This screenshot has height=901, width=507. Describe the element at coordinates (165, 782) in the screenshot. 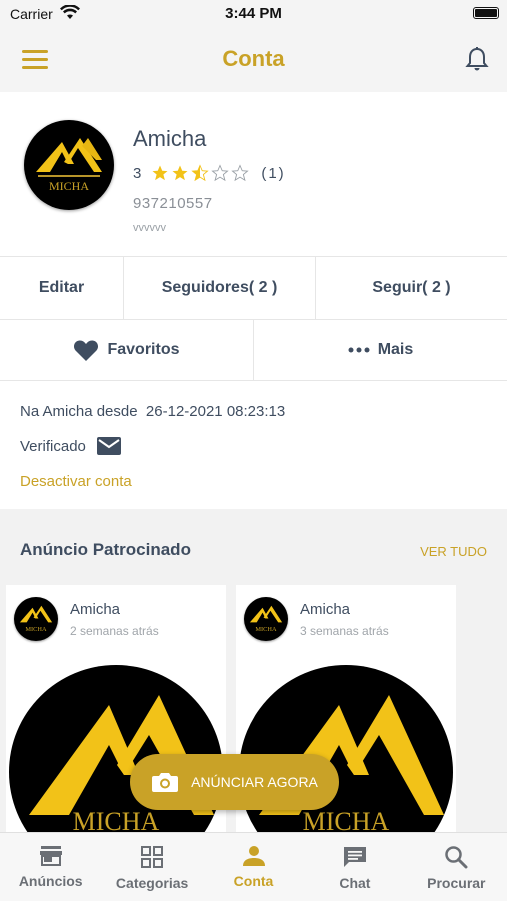

I see `camera-icon` at that location.